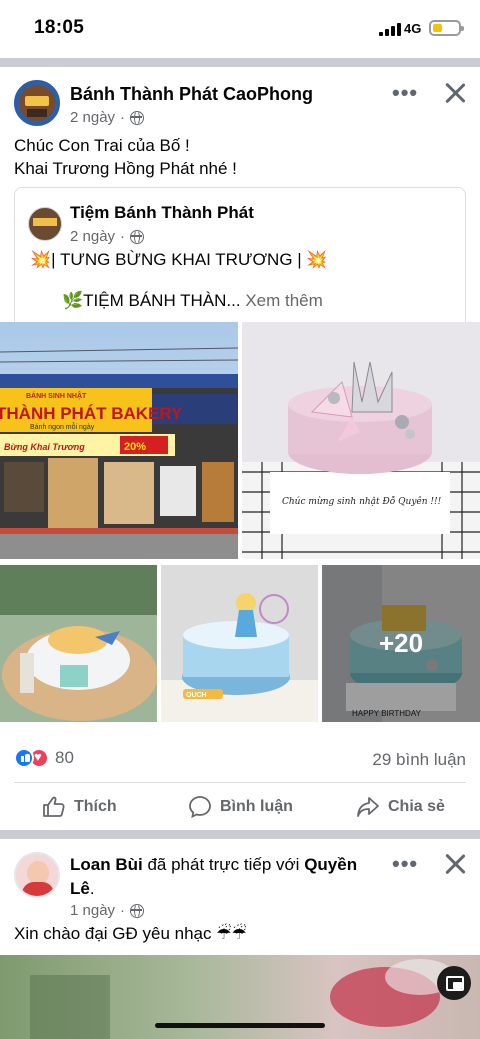 This screenshot has width=480, height=1039. What do you see at coordinates (95, 806) in the screenshot?
I see `like-label: Thích` at bounding box center [95, 806].